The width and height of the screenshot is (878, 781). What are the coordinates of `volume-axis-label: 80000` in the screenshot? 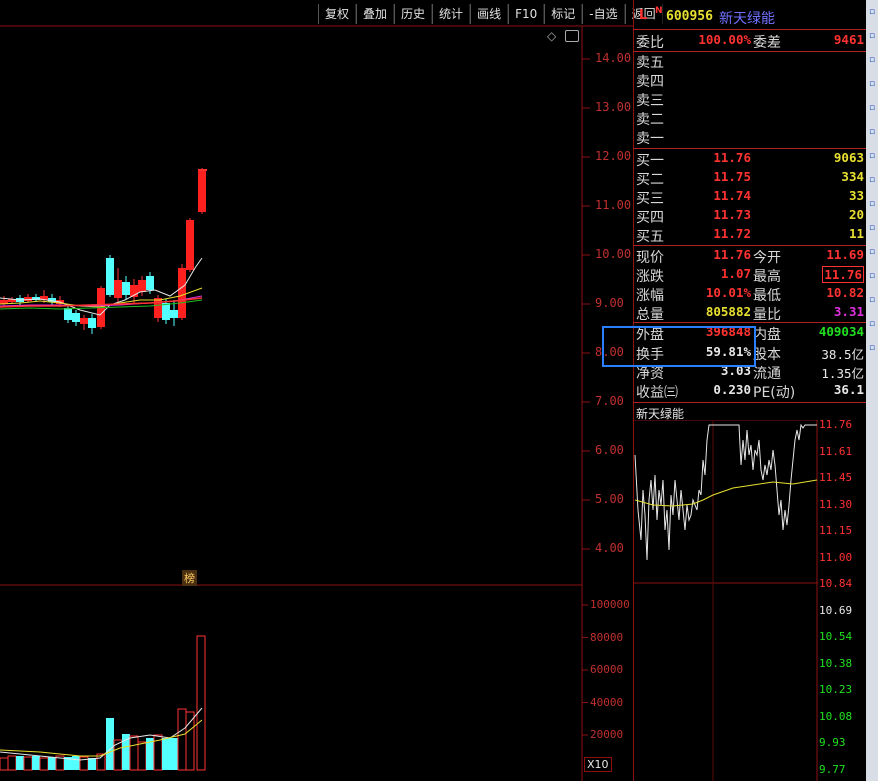 It's located at (607, 637).